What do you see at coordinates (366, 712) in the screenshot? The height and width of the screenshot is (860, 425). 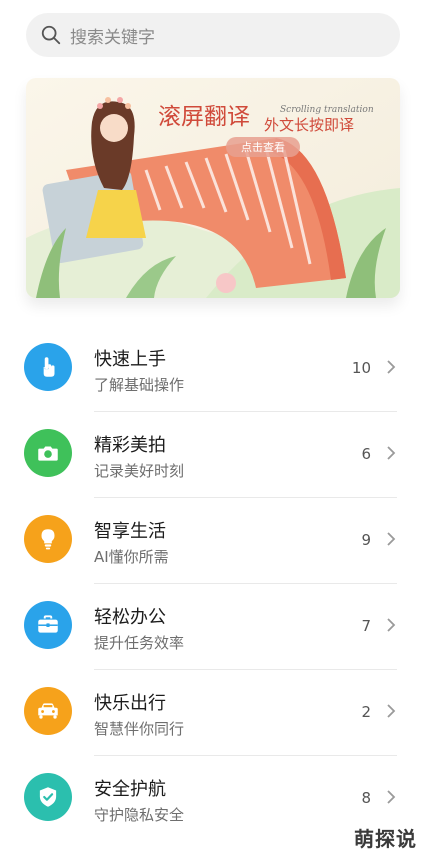 I see `item-count: 2` at bounding box center [366, 712].